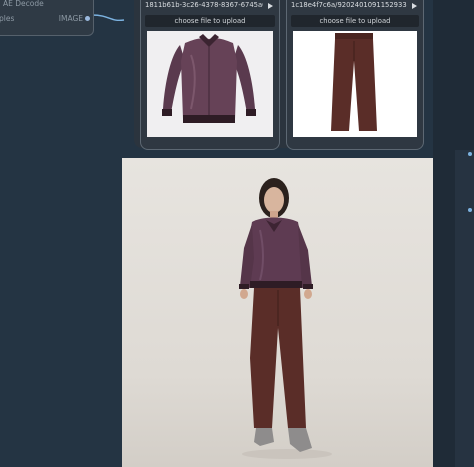  Describe the element at coordinates (7, 18) in the screenshot. I see `samples-input-label: ples` at that location.